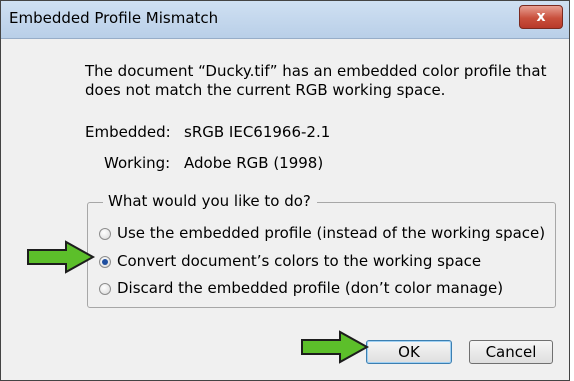 Image resolution: width=574 pixels, height=381 pixels. I want to click on close-icon: x, so click(541, 17).